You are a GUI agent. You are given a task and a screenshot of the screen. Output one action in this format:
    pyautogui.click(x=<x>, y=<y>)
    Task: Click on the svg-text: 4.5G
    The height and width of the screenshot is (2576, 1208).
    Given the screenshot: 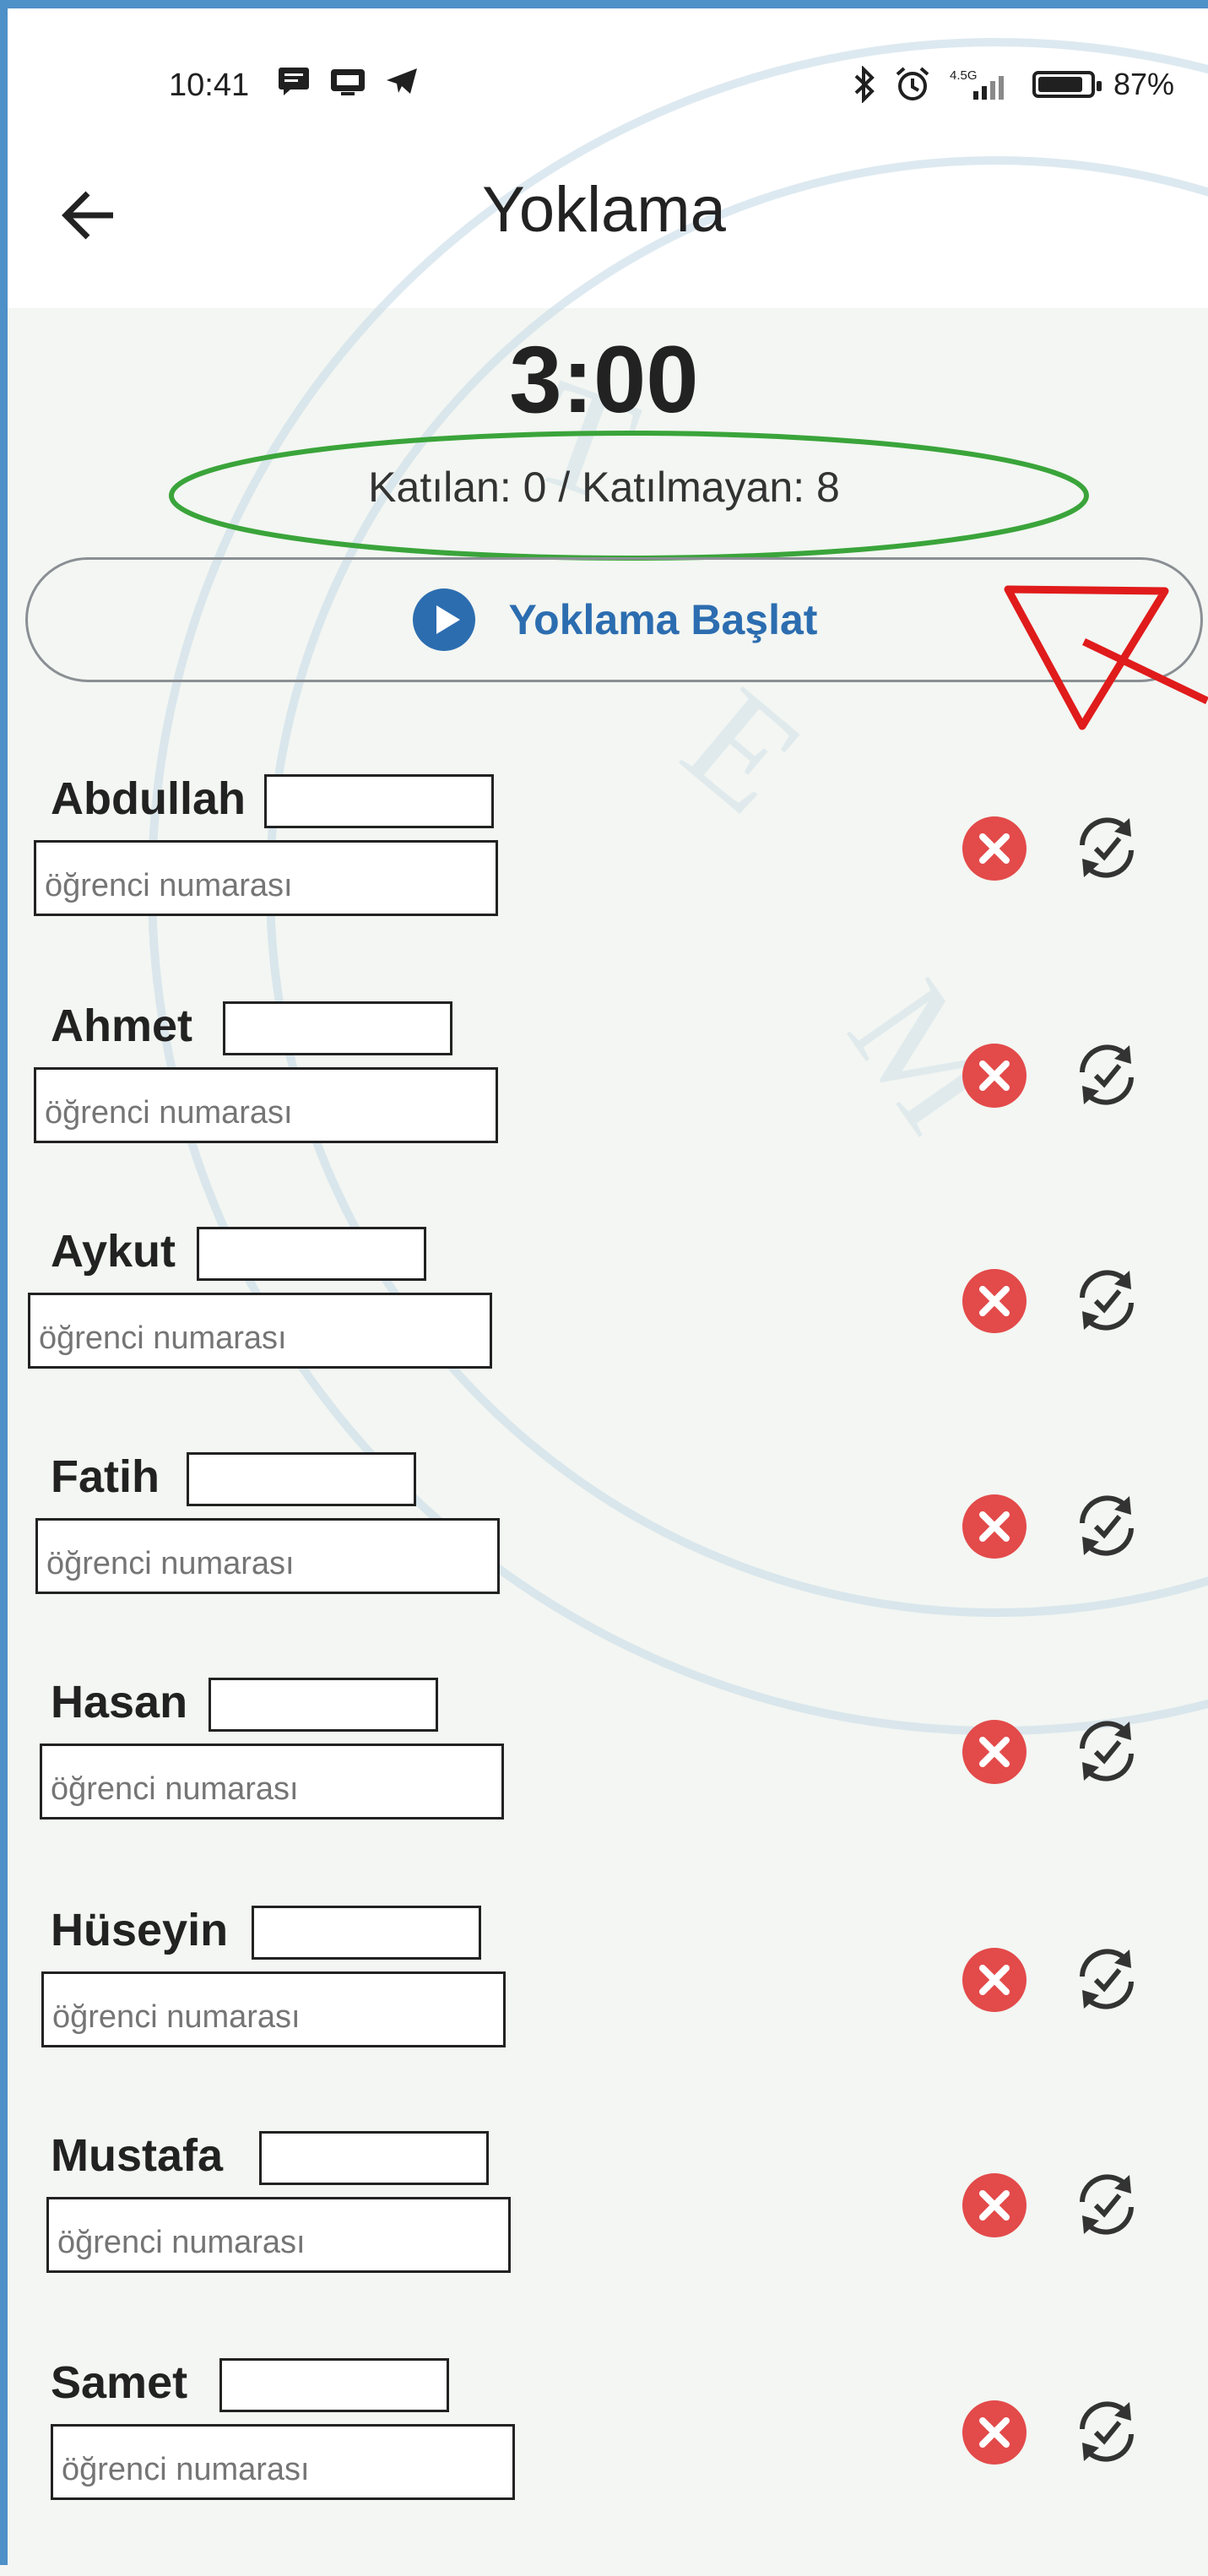 What is the action you would take?
    pyautogui.click(x=964, y=75)
    